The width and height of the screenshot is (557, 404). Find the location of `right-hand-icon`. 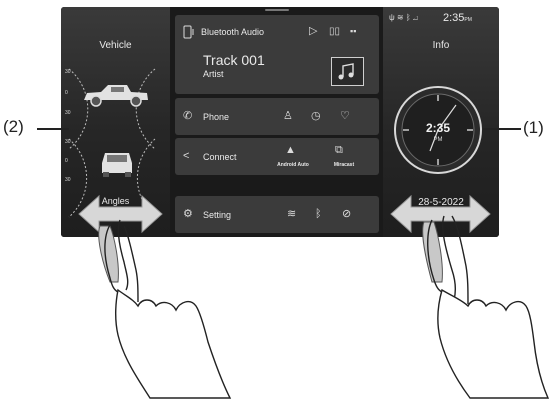

right-hand-icon is located at coordinates (486, 307).